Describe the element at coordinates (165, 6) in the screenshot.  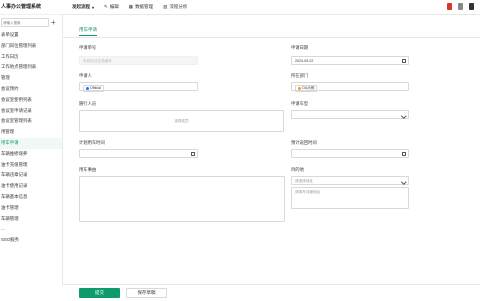
I see `chart-icon: ▥` at that location.